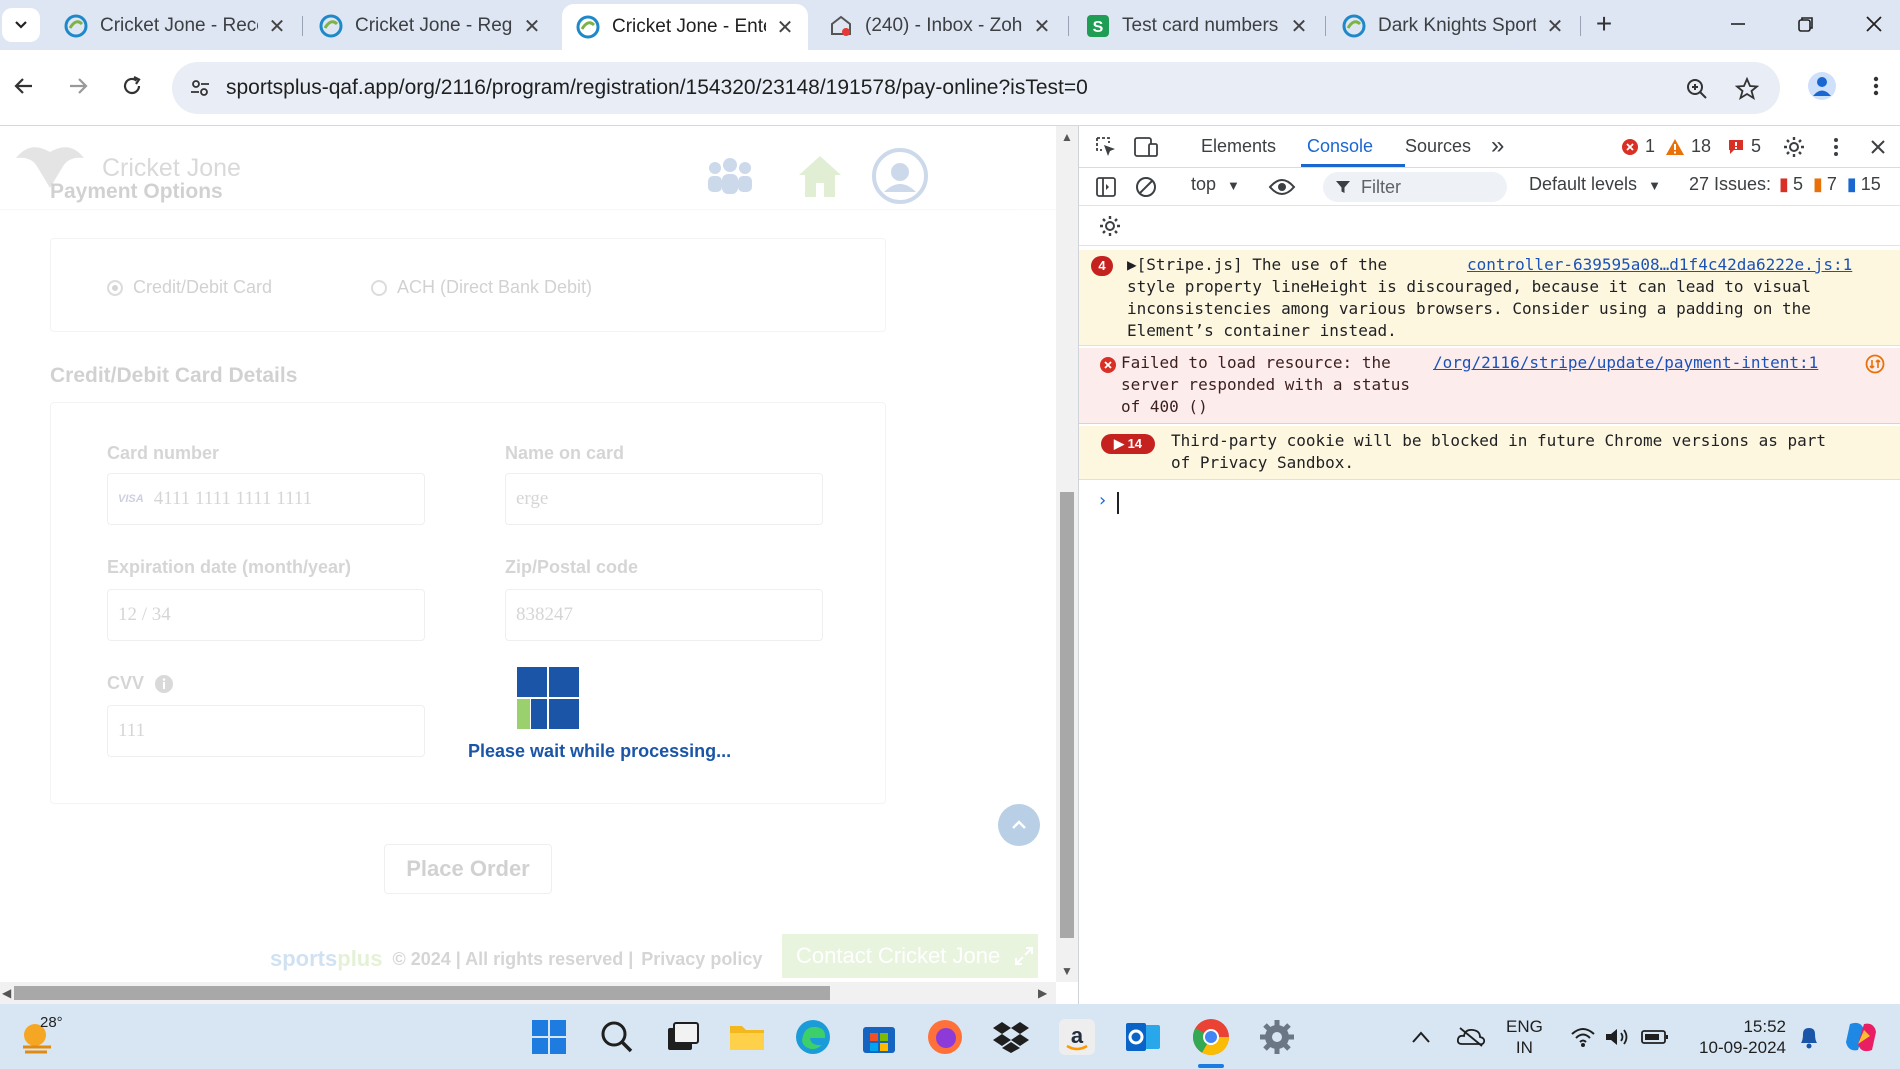 Image resolution: width=1900 pixels, height=1069 pixels. I want to click on arrow-left-icon, so click(23, 86).